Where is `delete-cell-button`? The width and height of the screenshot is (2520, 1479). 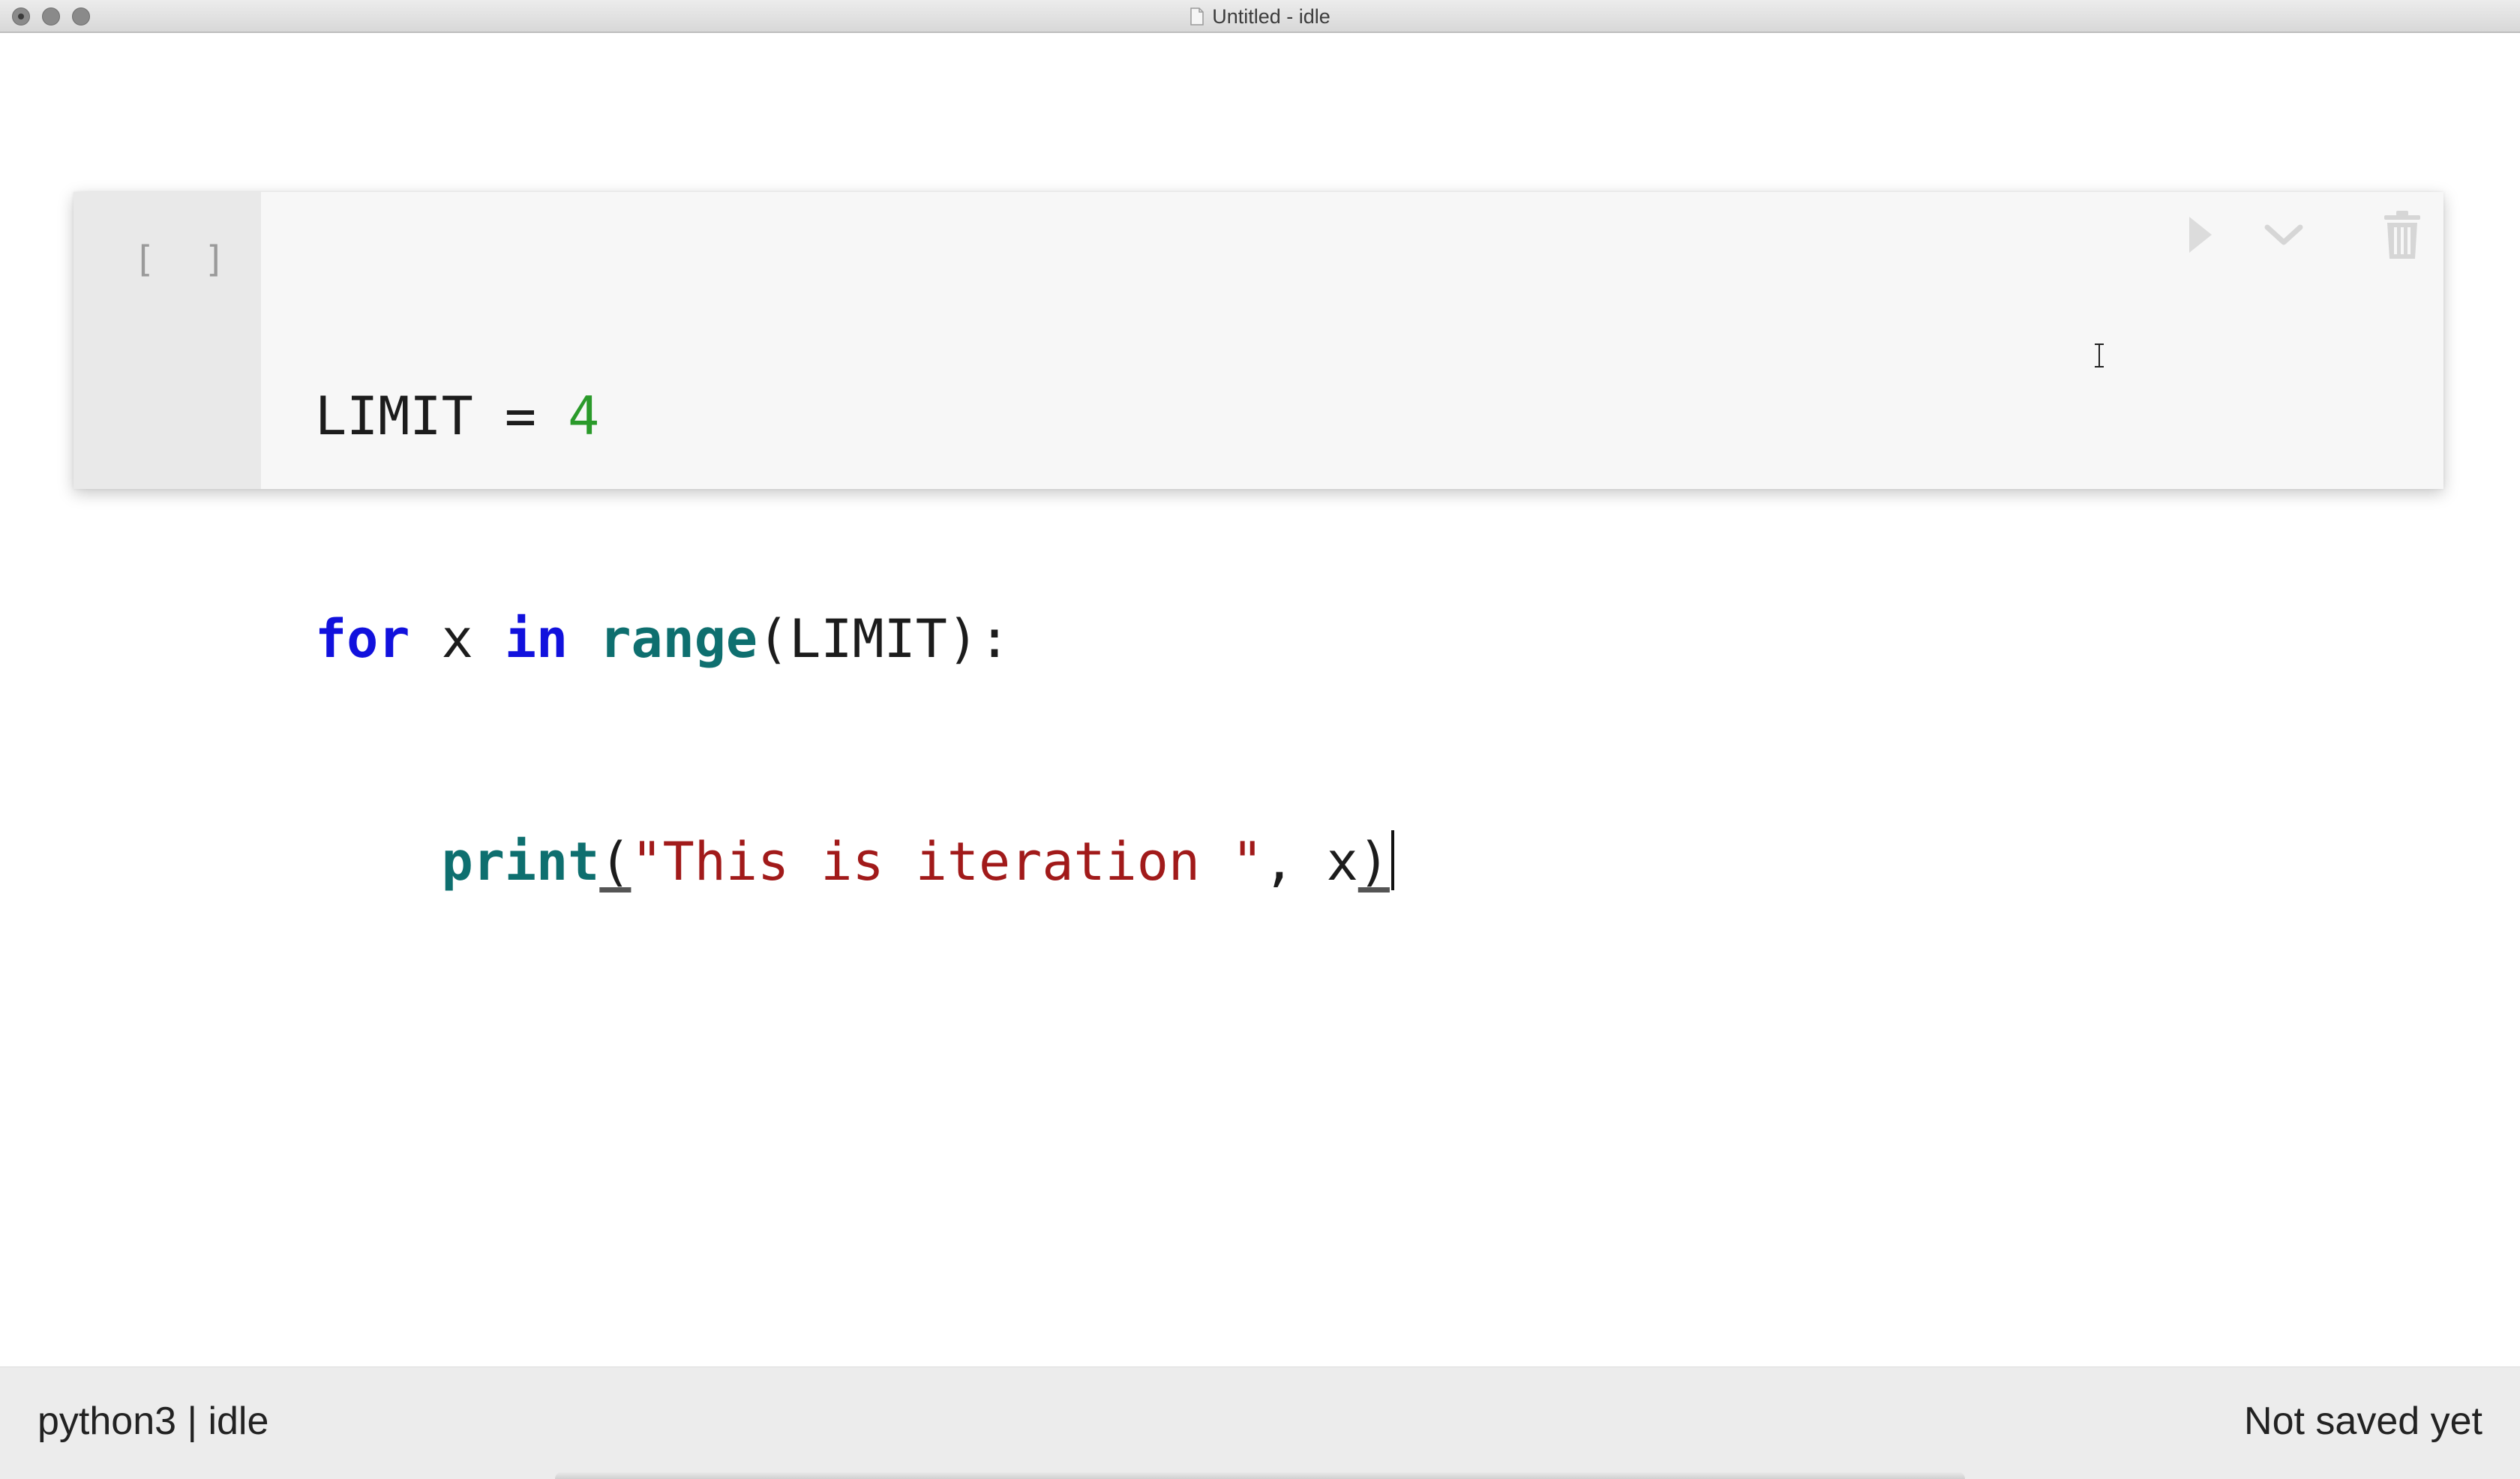 delete-cell-button is located at coordinates (2402, 234).